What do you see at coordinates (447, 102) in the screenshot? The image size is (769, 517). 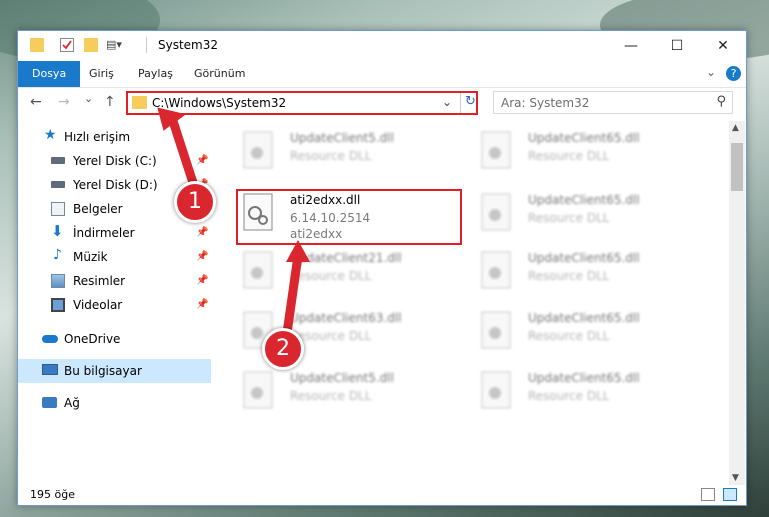 I see `address-dropdown-icon: ⌄` at bounding box center [447, 102].